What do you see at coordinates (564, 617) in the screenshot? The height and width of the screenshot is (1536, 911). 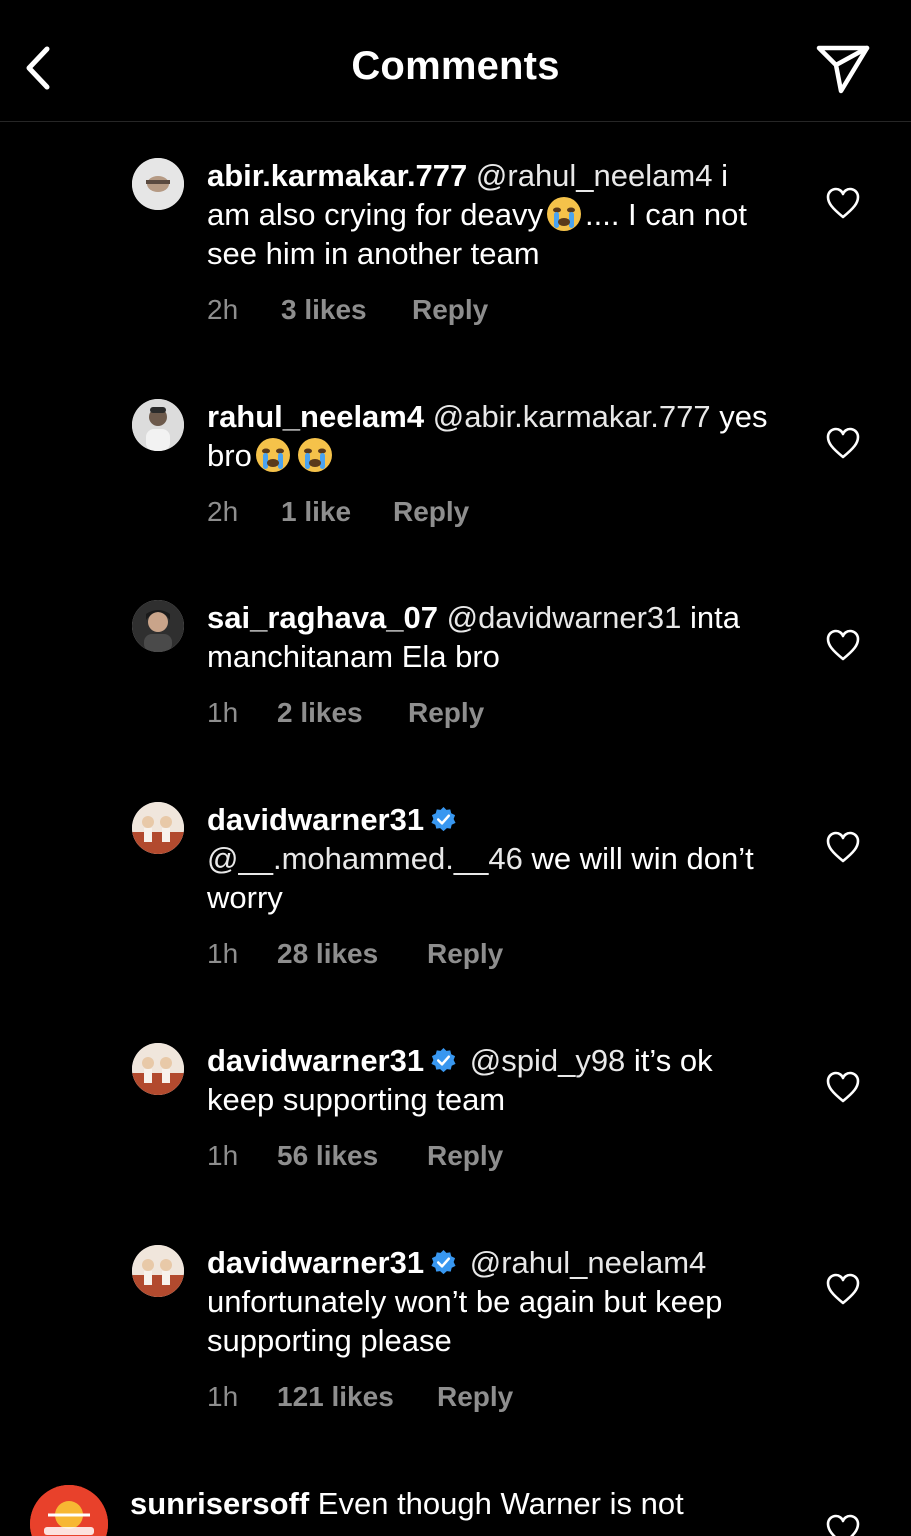 I see `comment-mention: @davidwarner31` at bounding box center [564, 617].